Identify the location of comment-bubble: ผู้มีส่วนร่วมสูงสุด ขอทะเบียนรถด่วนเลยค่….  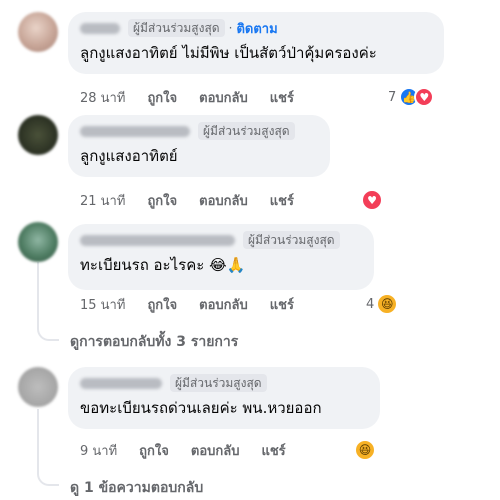
(224, 398).